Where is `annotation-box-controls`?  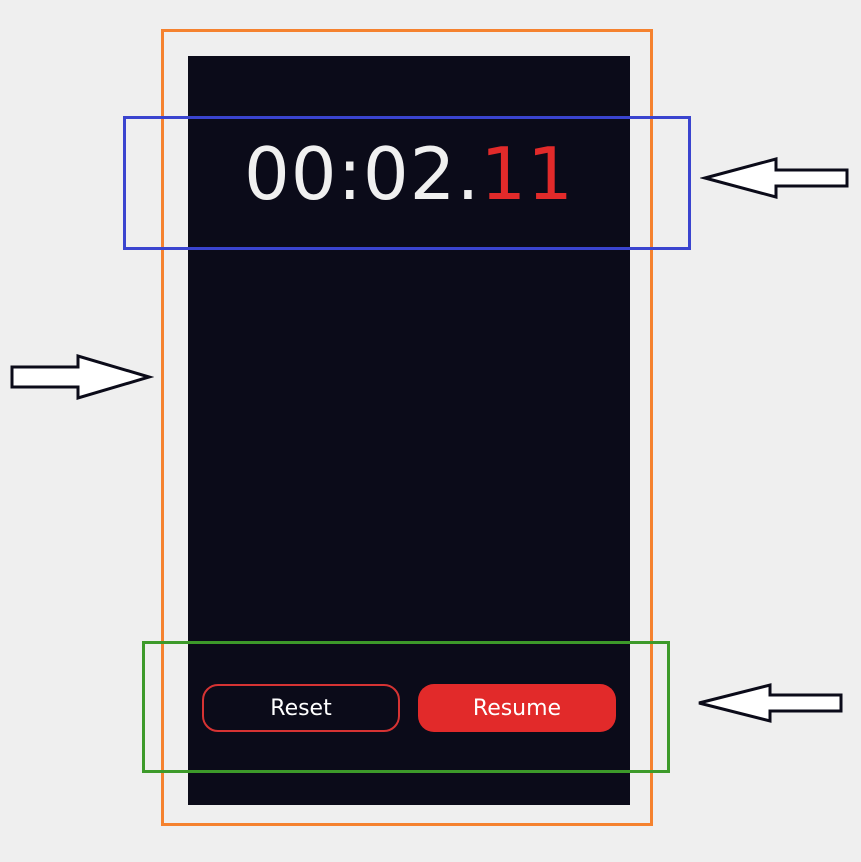 annotation-box-controls is located at coordinates (406, 707).